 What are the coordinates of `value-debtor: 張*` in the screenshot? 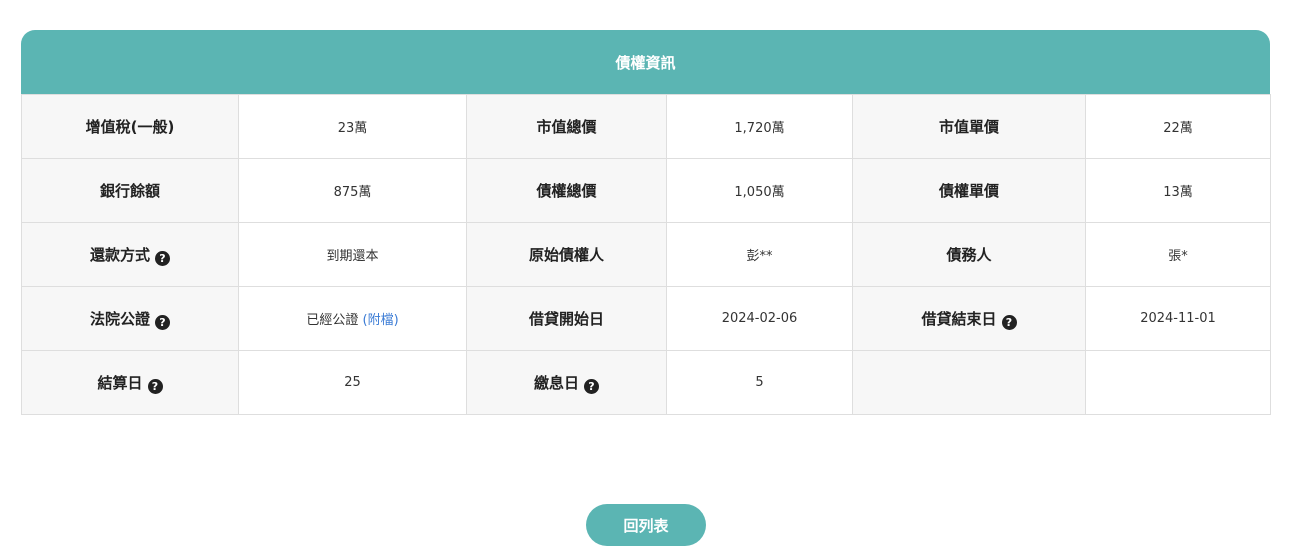 It's located at (1178, 254).